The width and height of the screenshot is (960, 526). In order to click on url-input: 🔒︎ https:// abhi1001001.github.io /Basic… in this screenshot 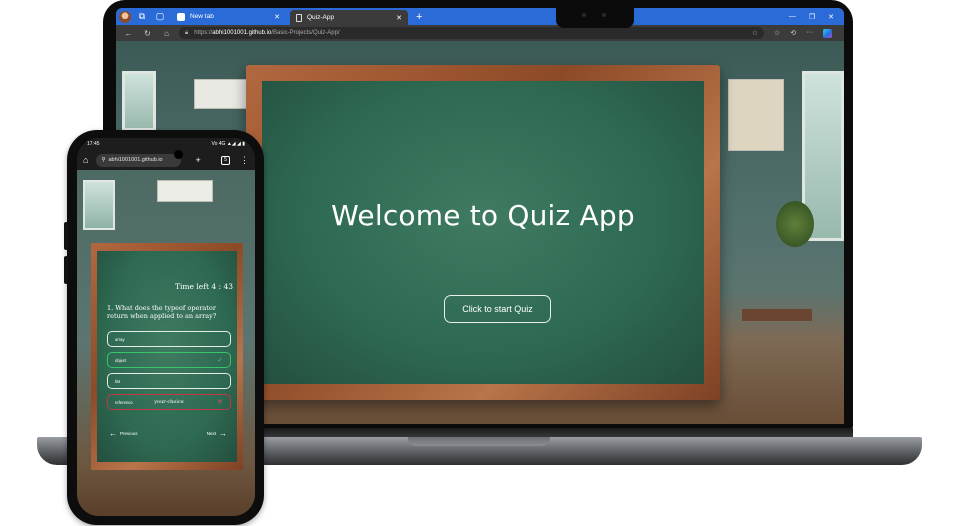, I will do `click(471, 33)`.